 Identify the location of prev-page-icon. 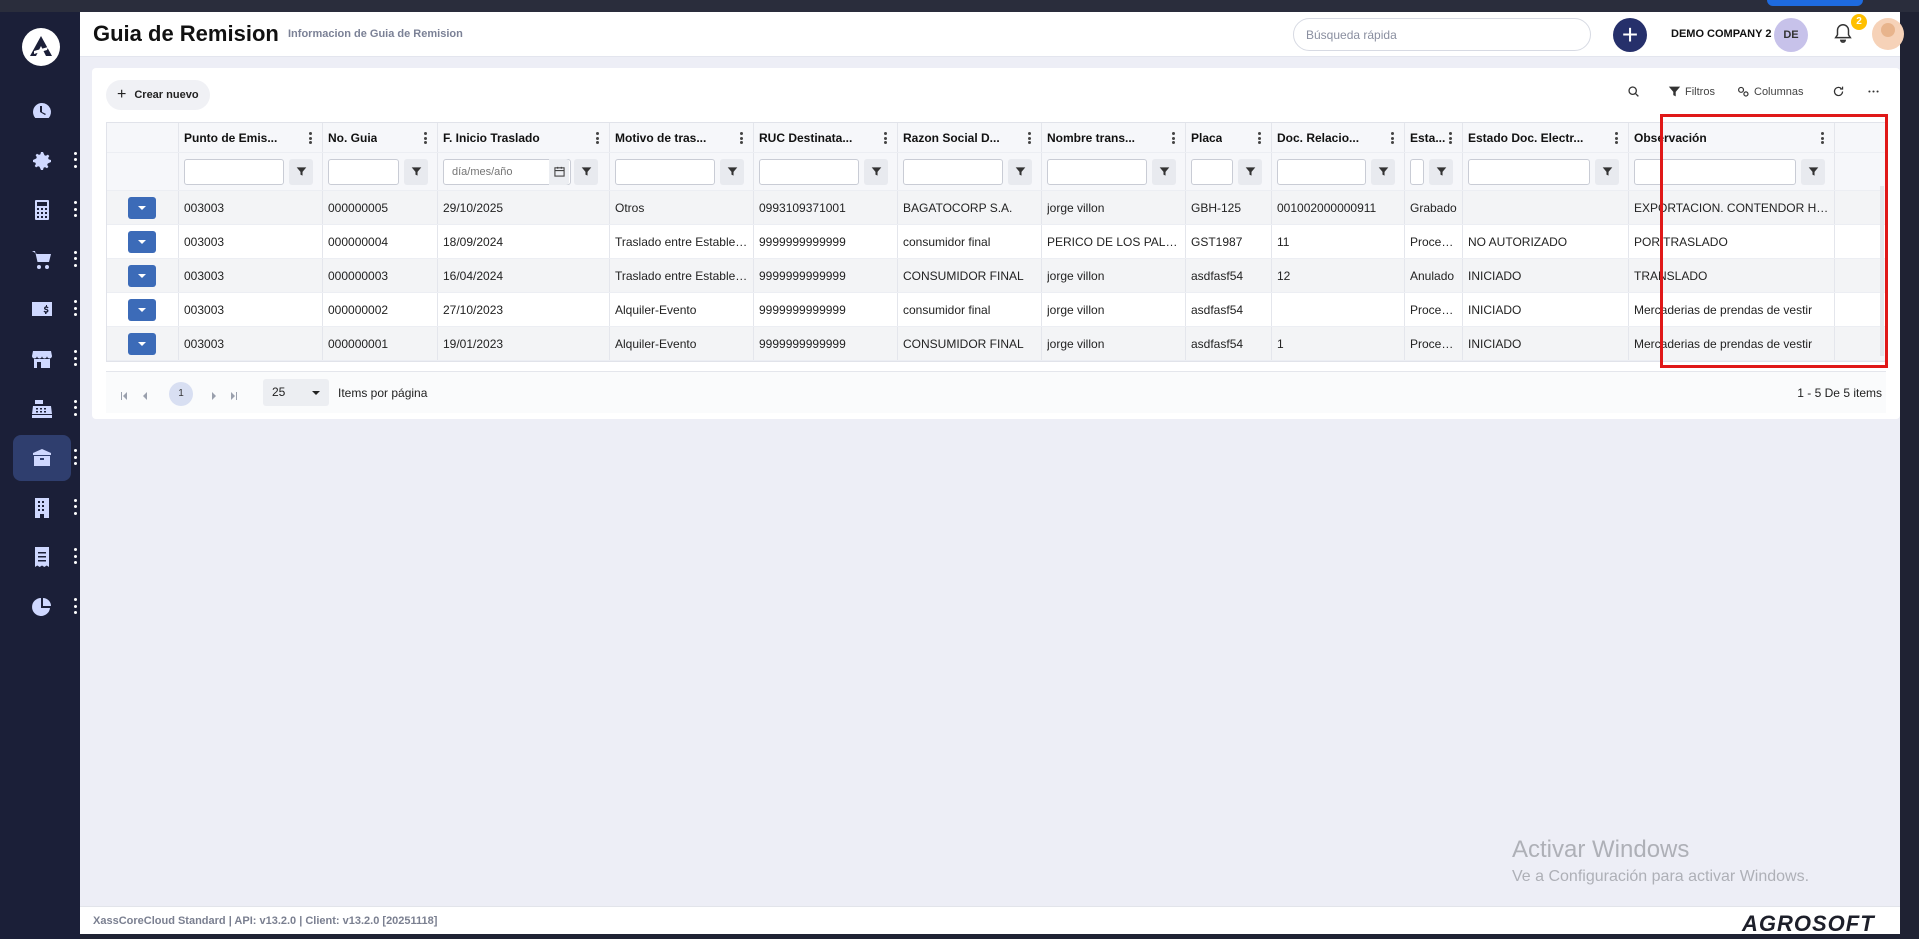
(146, 393).